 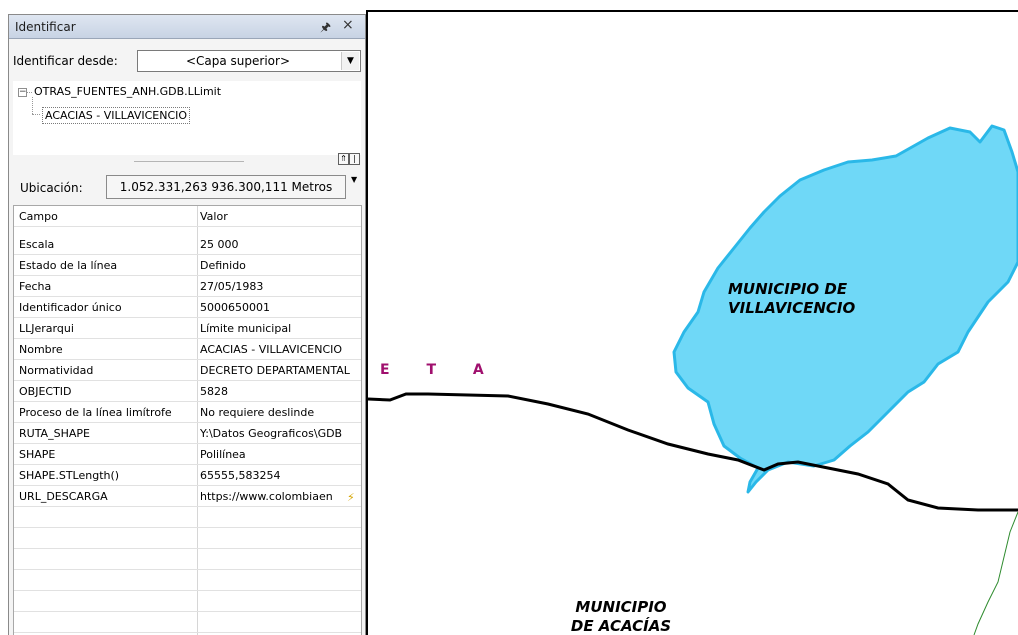 What do you see at coordinates (187, 216) in the screenshot?
I see `grid-header: Campo Valor` at bounding box center [187, 216].